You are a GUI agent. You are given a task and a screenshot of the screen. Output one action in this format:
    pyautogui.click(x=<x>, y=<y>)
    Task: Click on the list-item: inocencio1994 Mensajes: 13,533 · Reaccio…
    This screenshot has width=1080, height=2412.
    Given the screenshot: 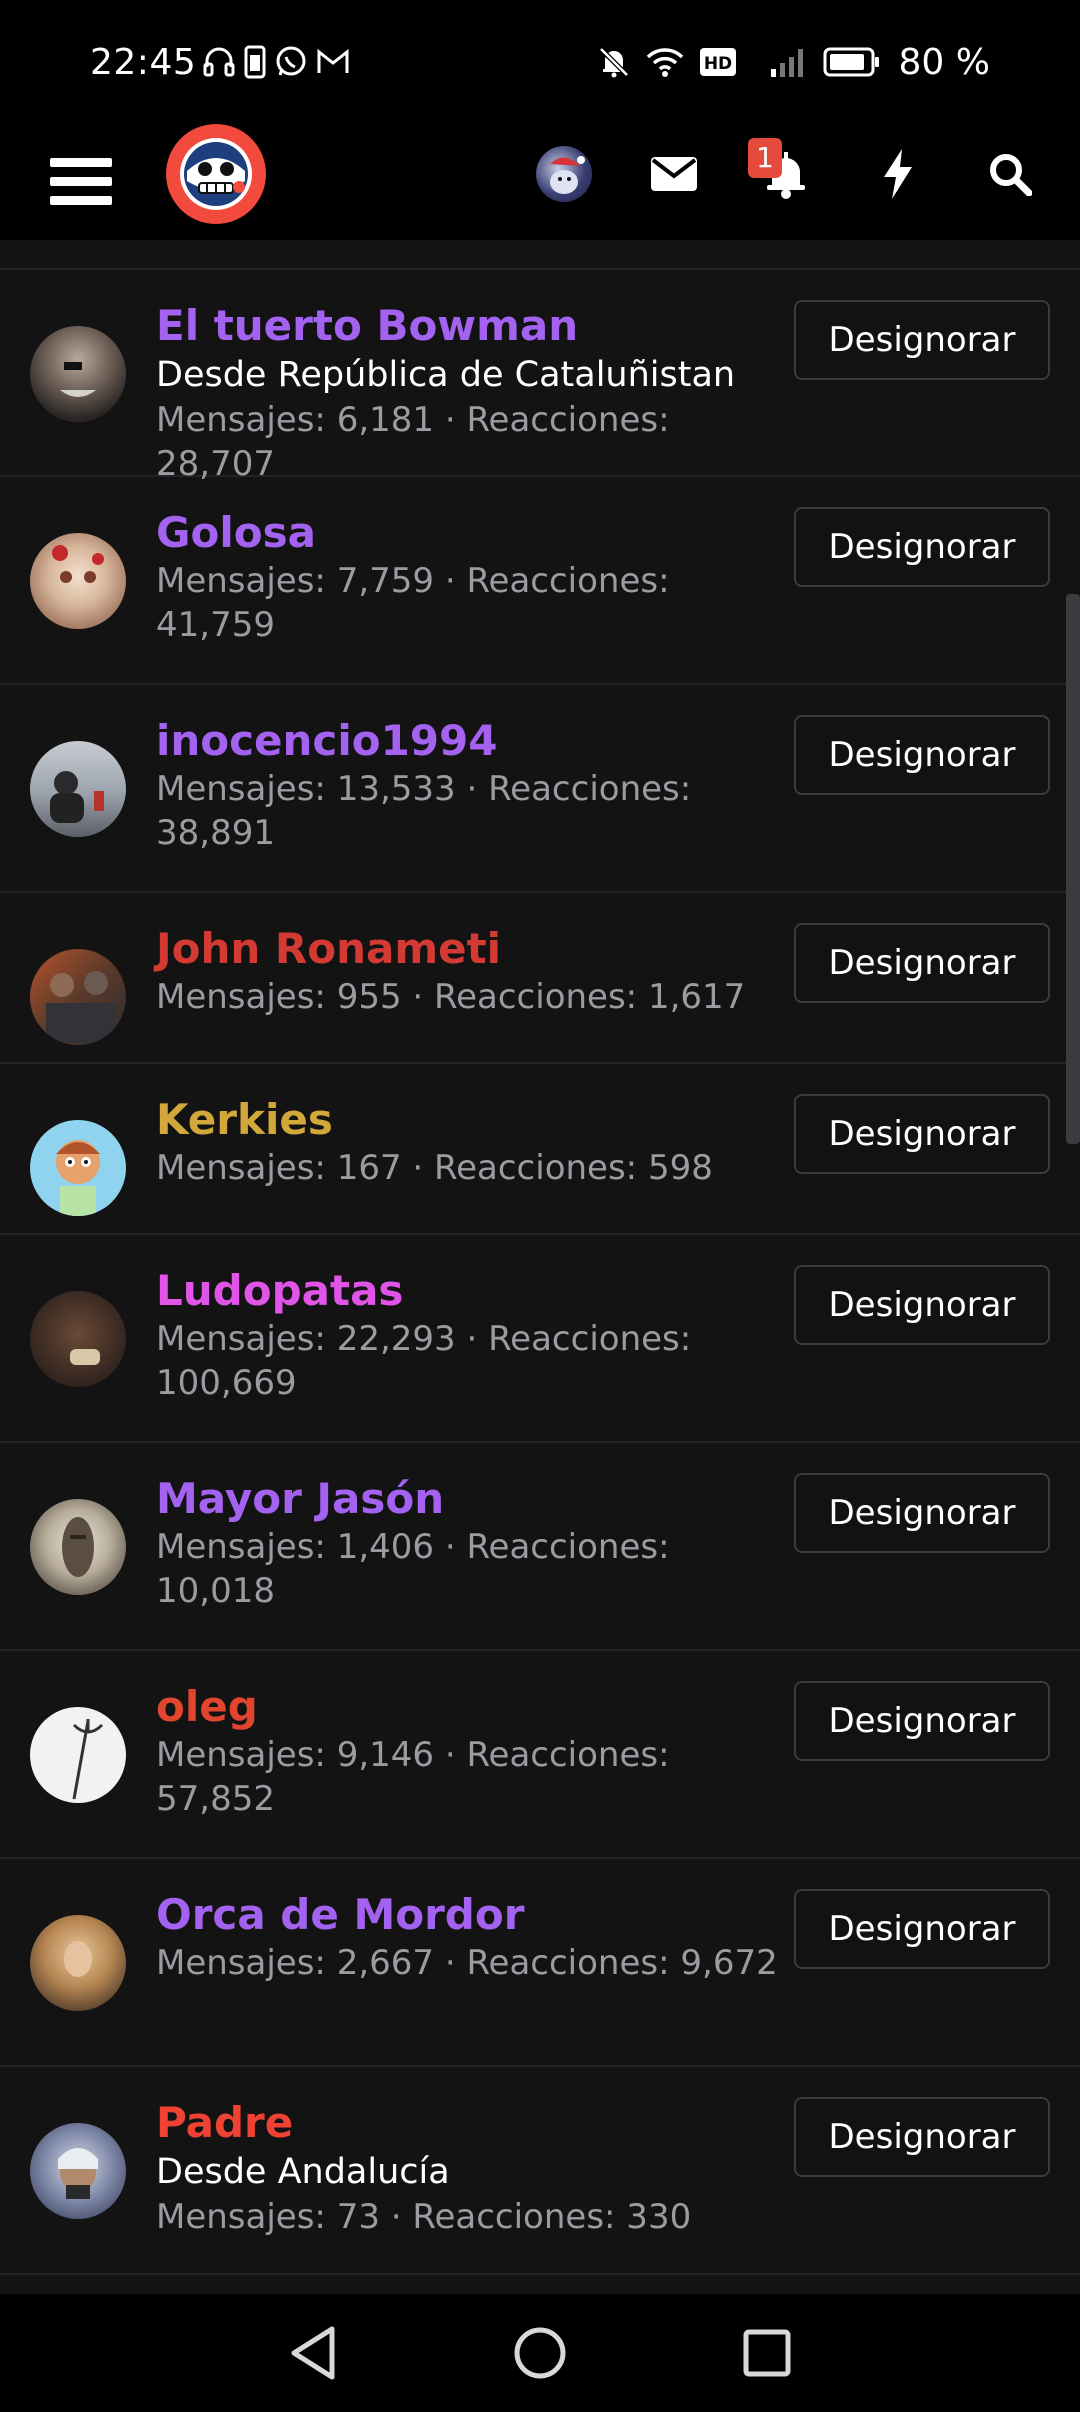 What is the action you would take?
    pyautogui.click(x=540, y=789)
    